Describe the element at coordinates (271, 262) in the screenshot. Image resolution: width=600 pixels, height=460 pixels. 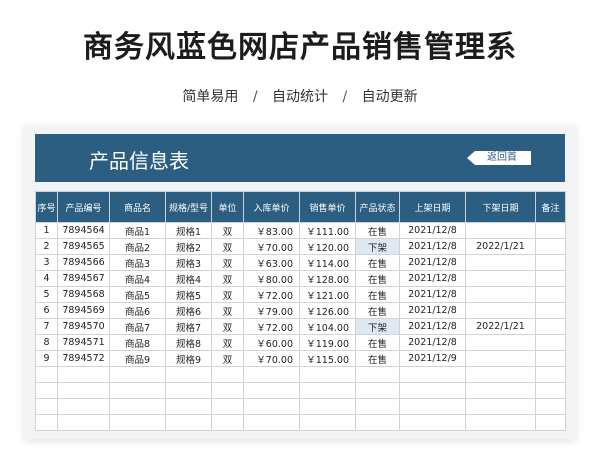
I see `table-cell: ￥63.00` at that location.